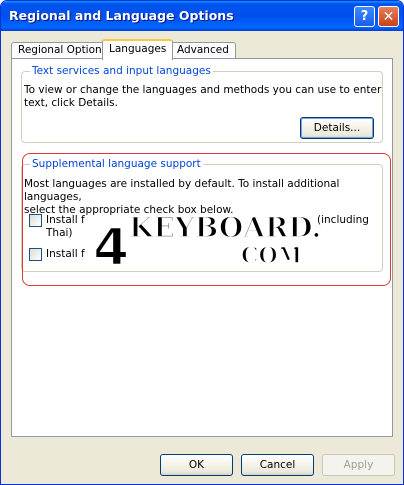 This screenshot has height=485, width=404. I want to click on tab-label: Languages, so click(138, 49).